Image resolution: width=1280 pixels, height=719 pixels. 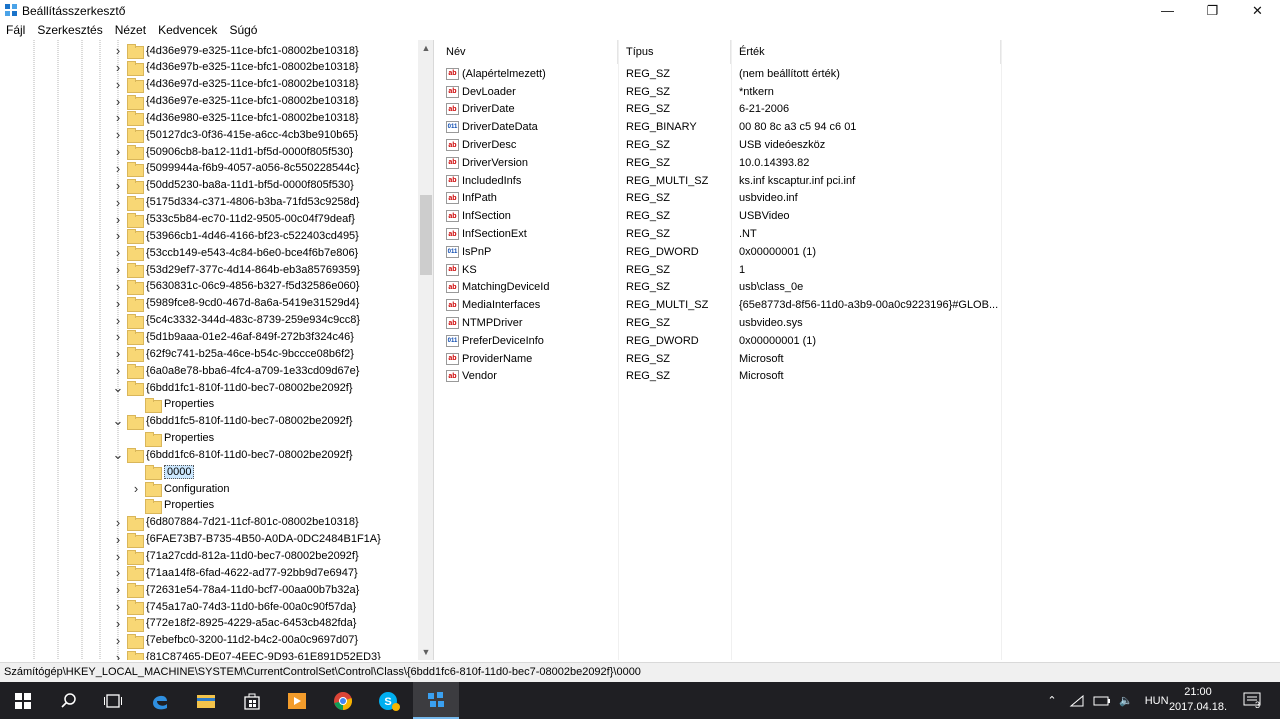 What do you see at coordinates (236, 270) in the screenshot?
I see `tree-node: › {53d29ef7-377c-4d14-864b-eb3a85769359}` at bounding box center [236, 270].